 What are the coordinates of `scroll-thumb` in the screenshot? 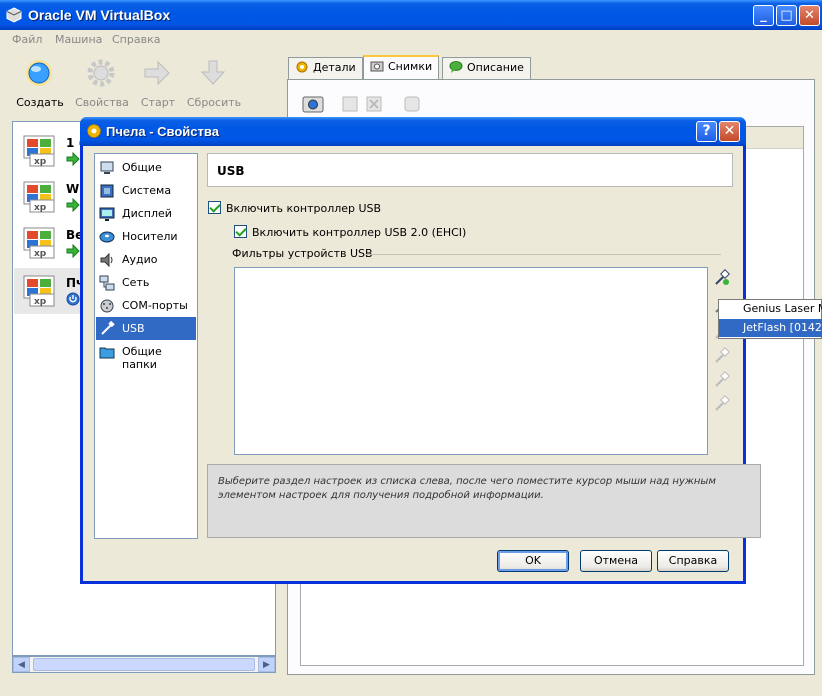 It's located at (144, 664).